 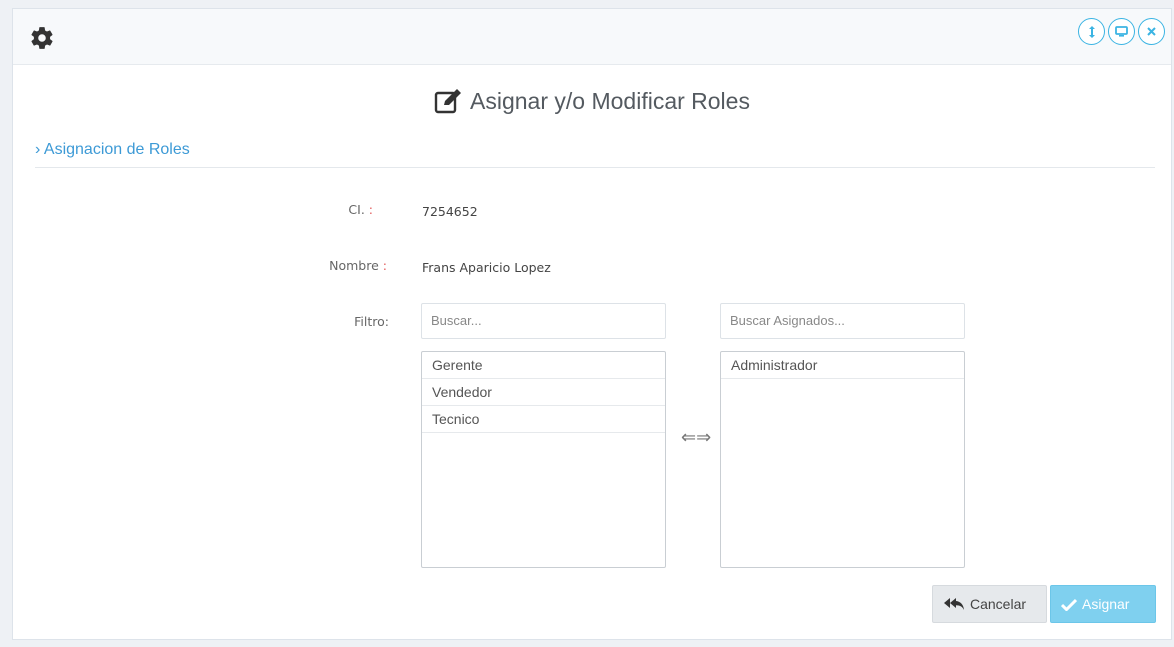 I want to click on section-heading: › Asignacion de Roles, so click(x=112, y=149).